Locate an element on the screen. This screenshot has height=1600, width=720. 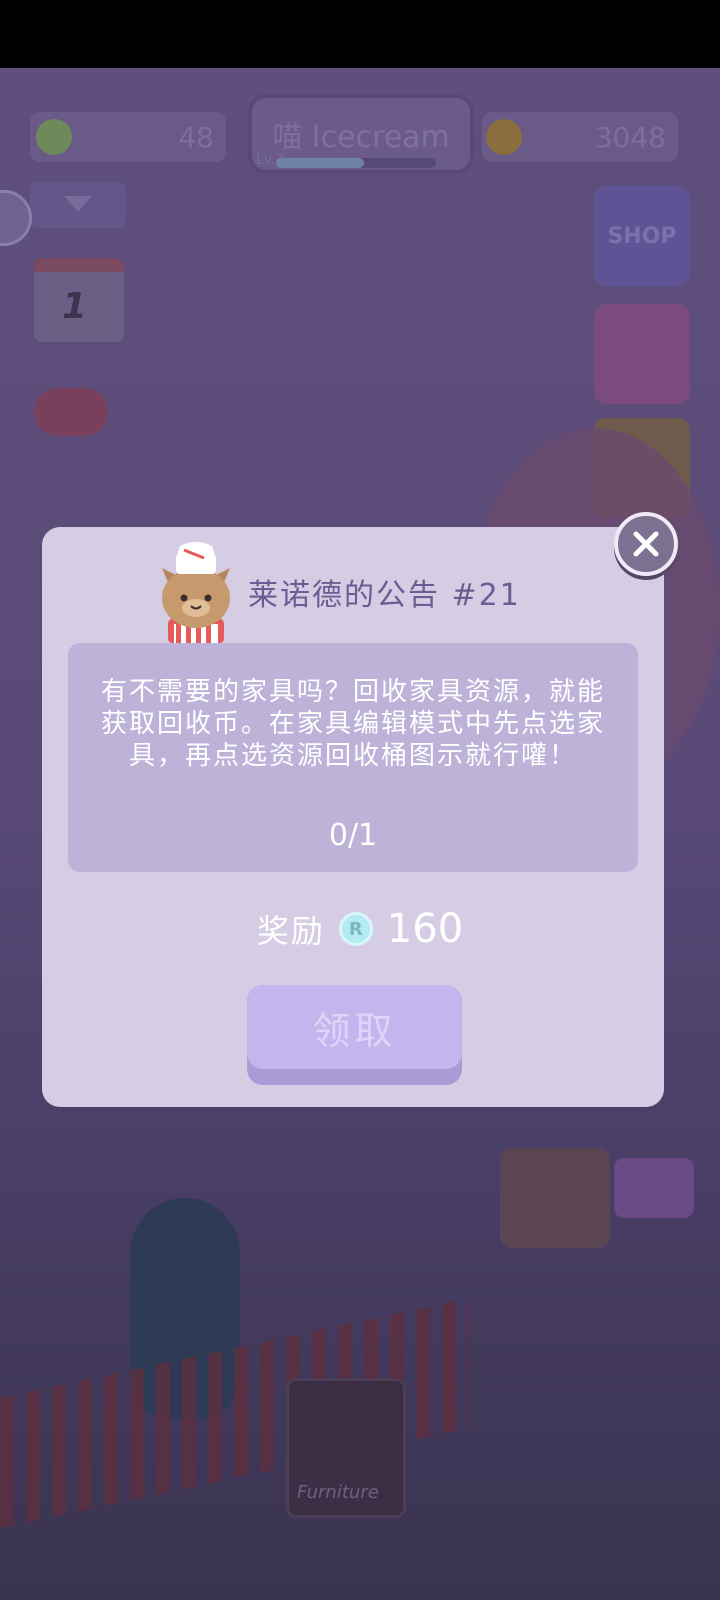
shop-button: SHOP is located at coordinates (642, 236).